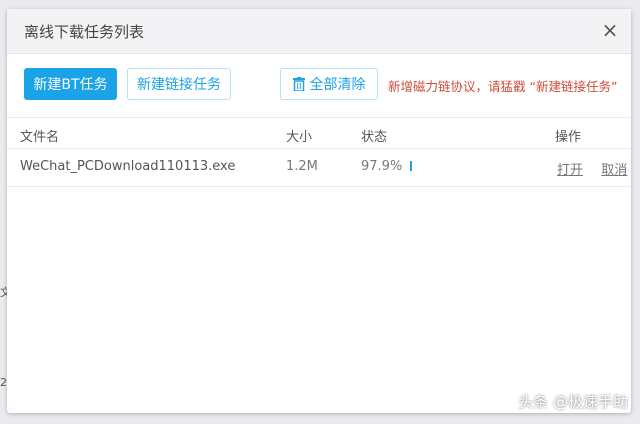 The width and height of the screenshot is (640, 424). I want to click on new-link-task-button: 新建链接任务, so click(179, 84).